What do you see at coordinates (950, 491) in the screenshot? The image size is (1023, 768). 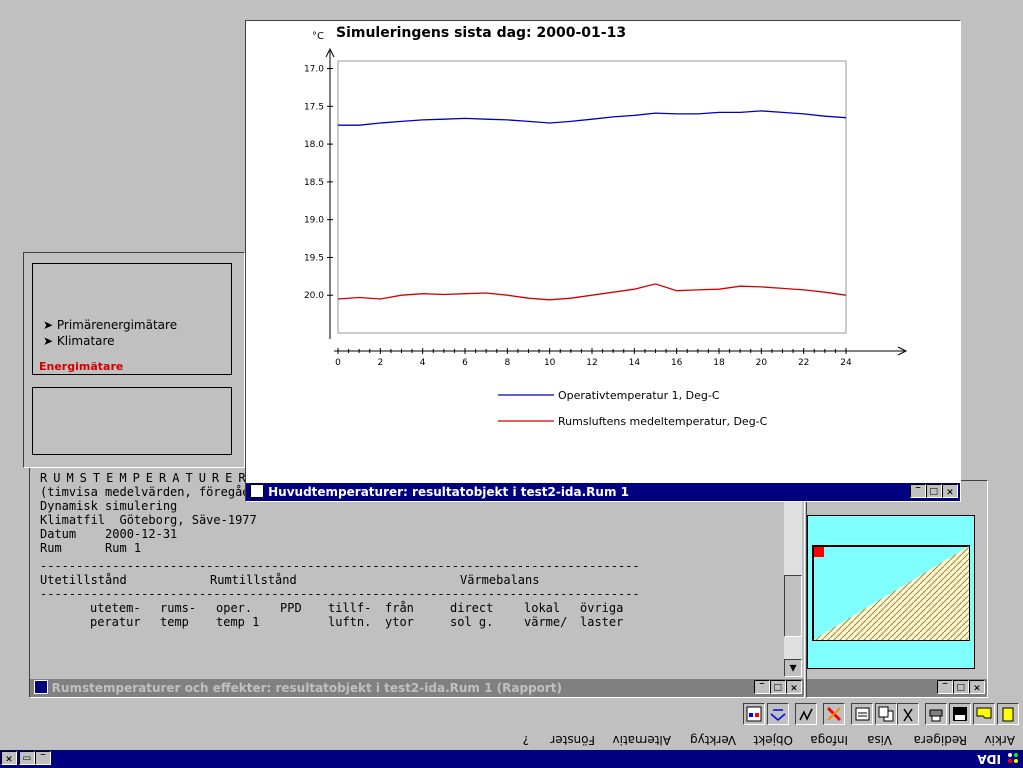 I see `chart-close-button: ×` at bounding box center [950, 491].